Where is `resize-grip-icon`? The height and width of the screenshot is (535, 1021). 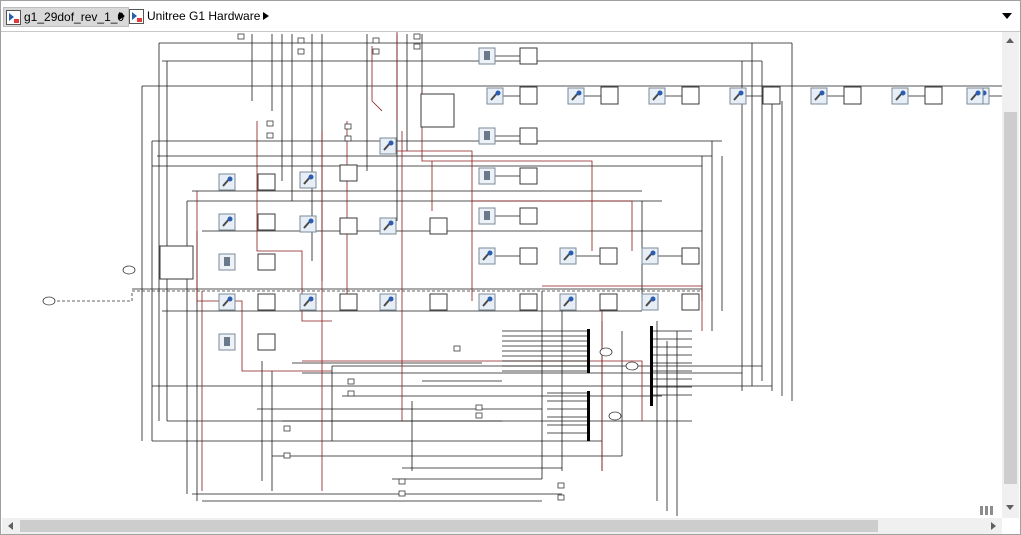
resize-grip-icon is located at coordinates (990, 511).